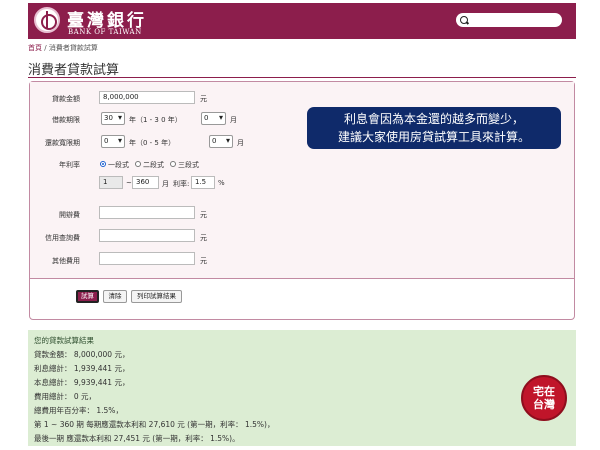 This screenshot has width=600, height=450. I want to click on grace-period-years-select: 0 ▾, so click(113, 141).